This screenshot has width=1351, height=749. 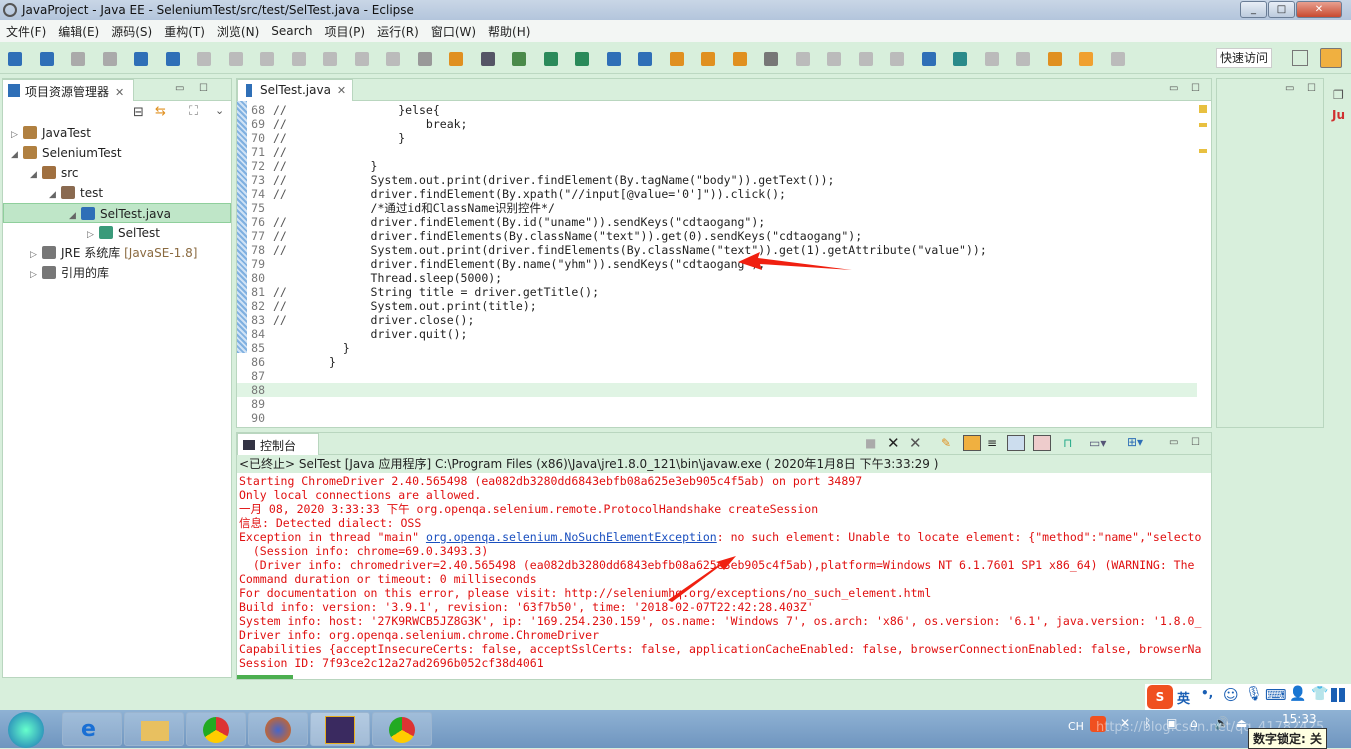 What do you see at coordinates (717, 166) in the screenshot?
I see `code-line: 72 // }` at bounding box center [717, 166].